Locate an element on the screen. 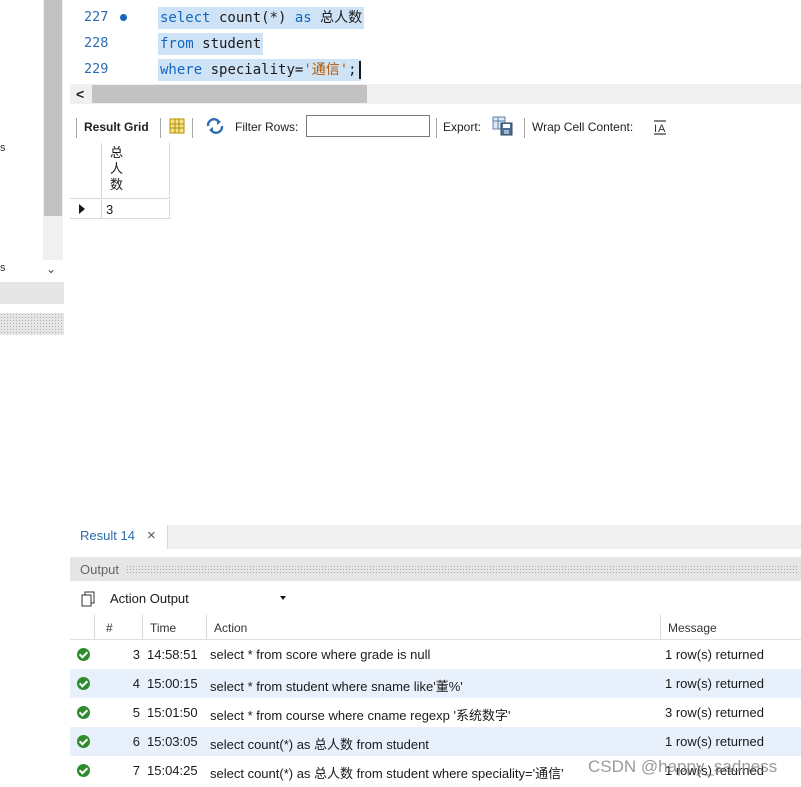 This screenshot has width=801, height=787. table-header: # Time Action Message is located at coordinates (435, 627).